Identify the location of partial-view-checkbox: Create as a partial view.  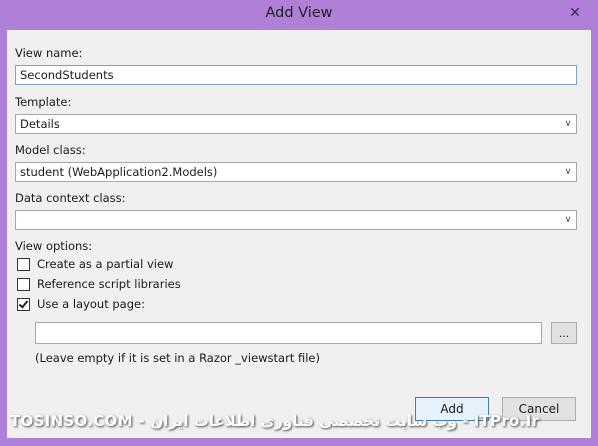
(95, 264).